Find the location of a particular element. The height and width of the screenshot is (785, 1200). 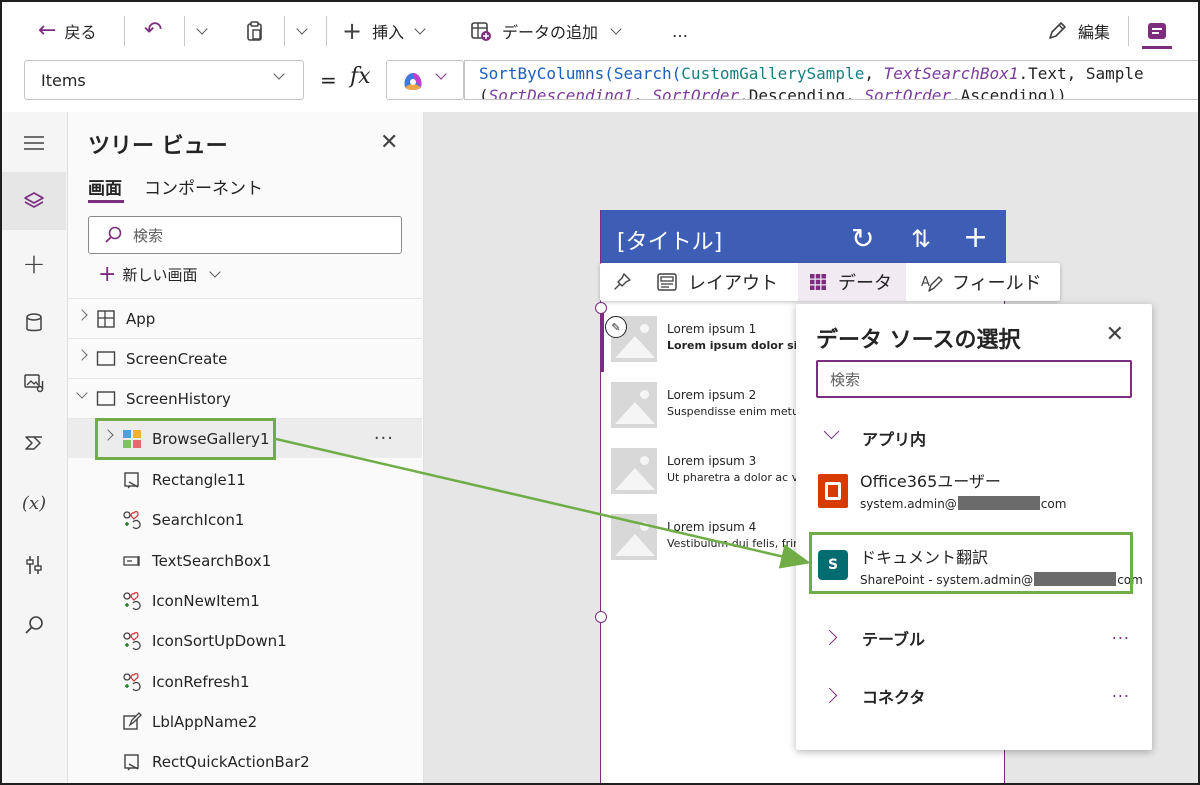

tree-node-browsegallery1: BrowseGallery1 ··· is located at coordinates (245, 438).